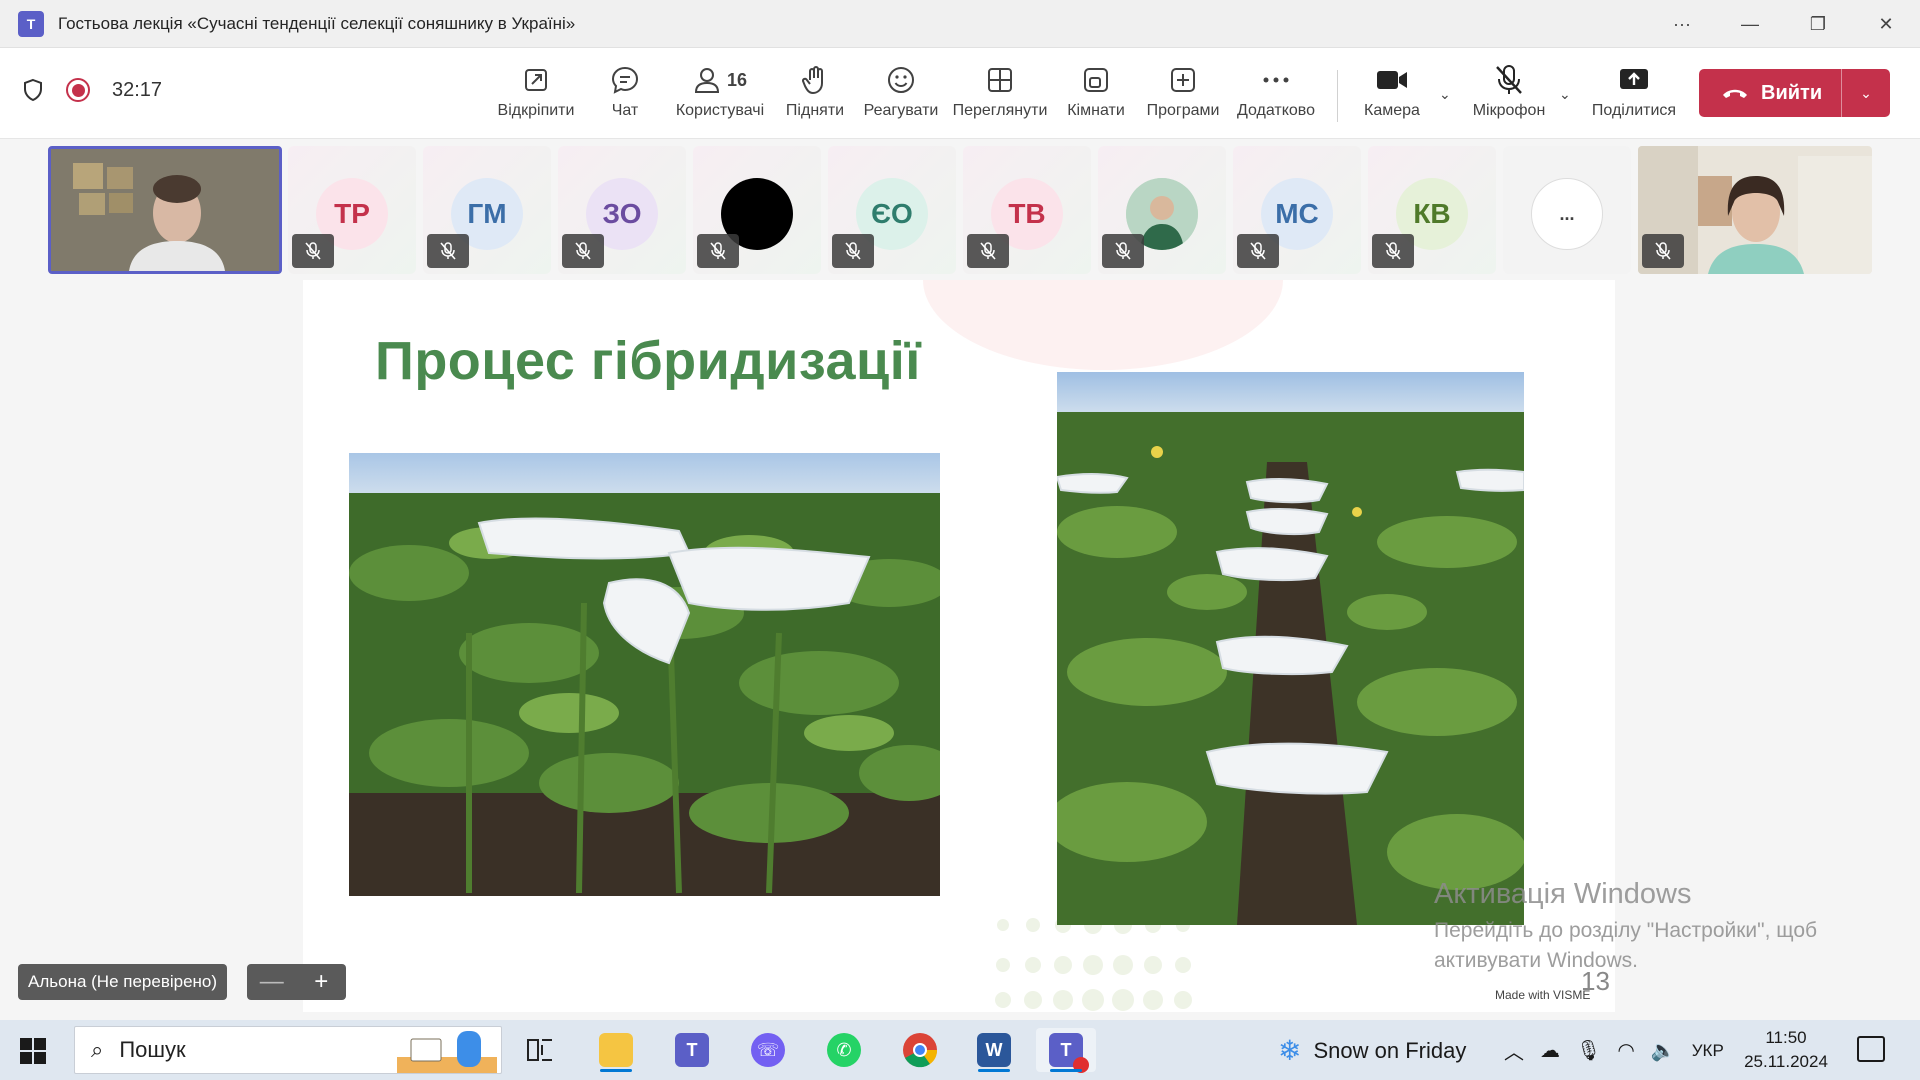 The width and height of the screenshot is (1920, 1080). Describe the element at coordinates (92, 90) in the screenshot. I see `meeting-status: 32:17` at that location.